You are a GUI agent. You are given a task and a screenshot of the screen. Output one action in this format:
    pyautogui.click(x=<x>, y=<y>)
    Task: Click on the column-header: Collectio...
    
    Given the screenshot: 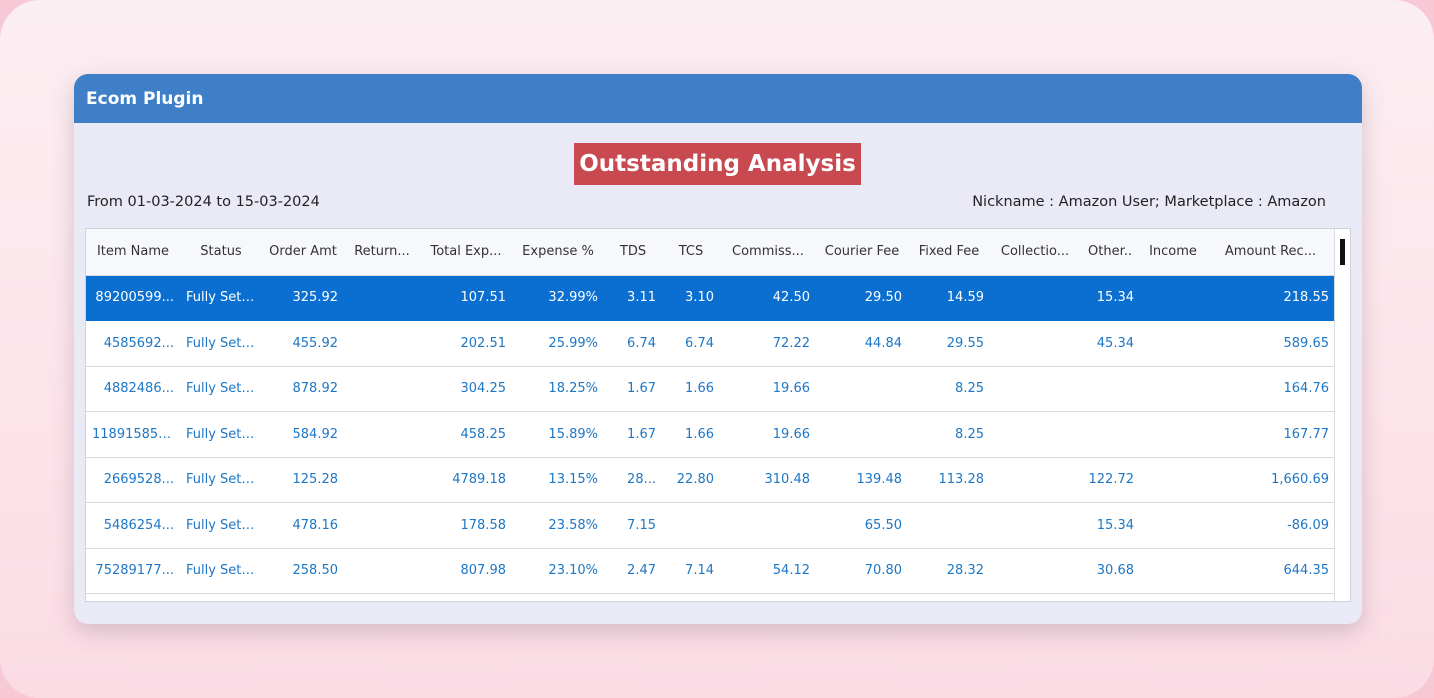 What is the action you would take?
    pyautogui.click(x=1035, y=252)
    